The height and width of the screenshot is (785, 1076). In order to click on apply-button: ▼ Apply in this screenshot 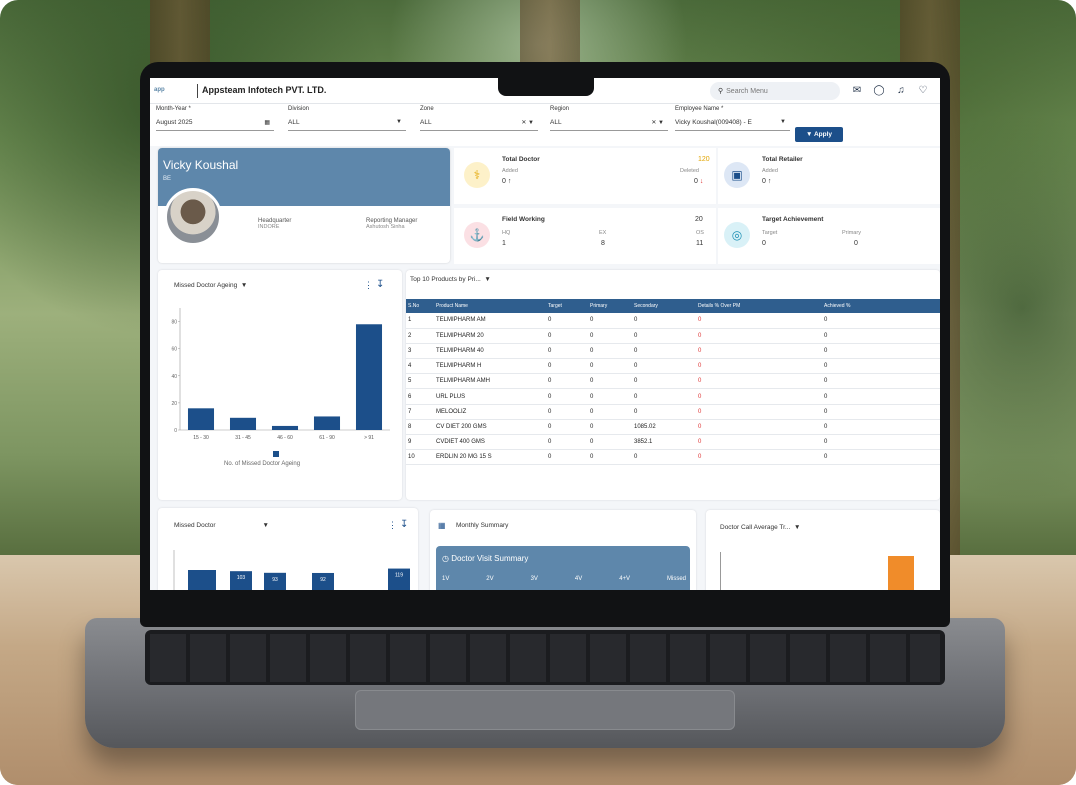, I will do `click(819, 134)`.